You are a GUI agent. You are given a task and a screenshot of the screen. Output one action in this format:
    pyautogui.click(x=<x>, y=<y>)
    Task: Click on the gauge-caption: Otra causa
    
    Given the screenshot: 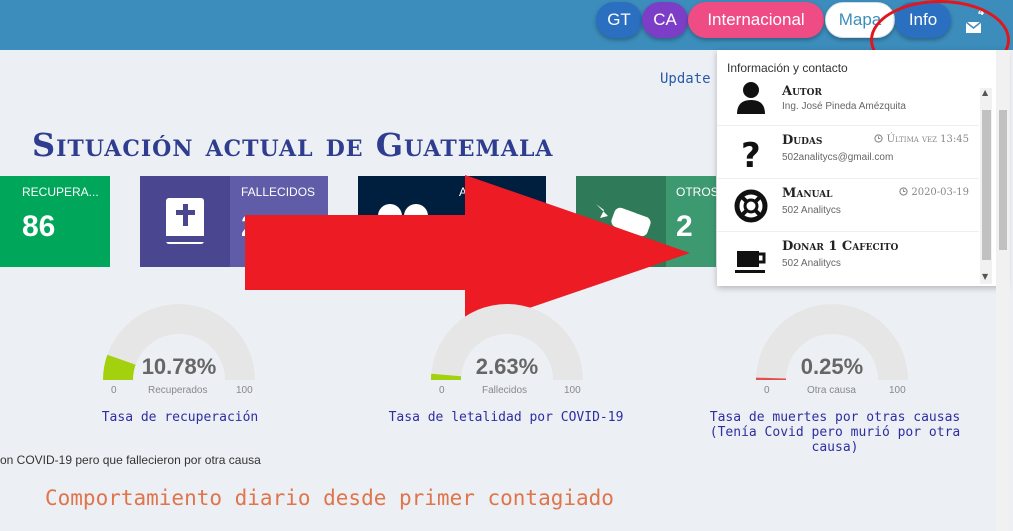 What is the action you would take?
    pyautogui.click(x=831, y=390)
    